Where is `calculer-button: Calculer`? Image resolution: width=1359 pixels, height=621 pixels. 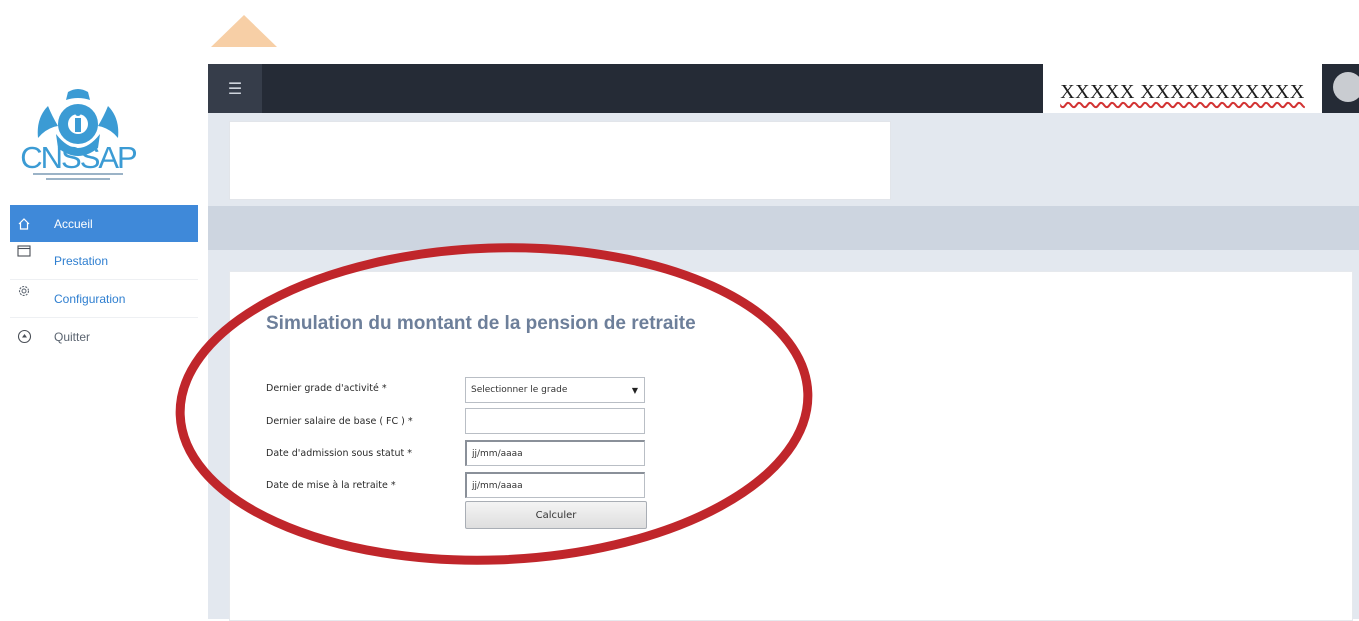
calculer-button: Calculer is located at coordinates (556, 515).